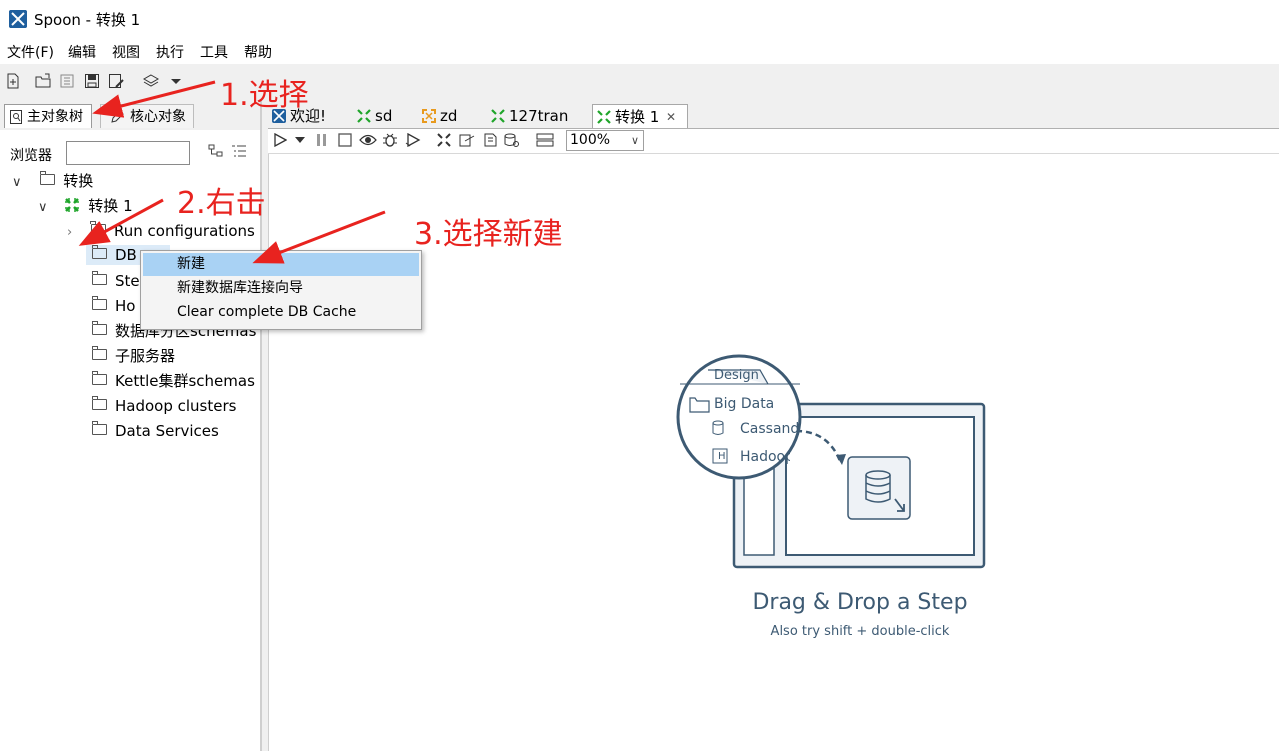 This screenshot has height=751, width=1279. Describe the element at coordinates (345, 140) in the screenshot. I see `stop-icon` at that location.